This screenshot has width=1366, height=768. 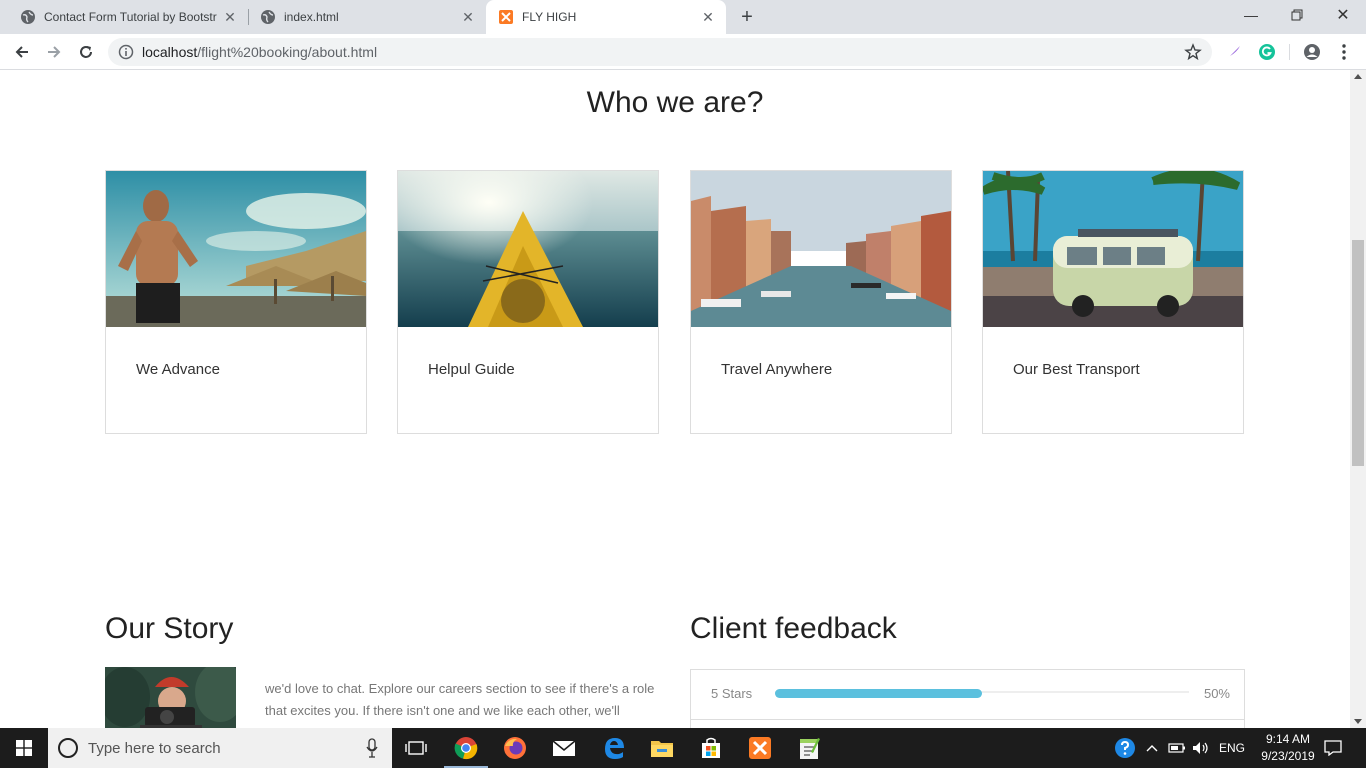 I want to click on info-icon, so click(x=126, y=52).